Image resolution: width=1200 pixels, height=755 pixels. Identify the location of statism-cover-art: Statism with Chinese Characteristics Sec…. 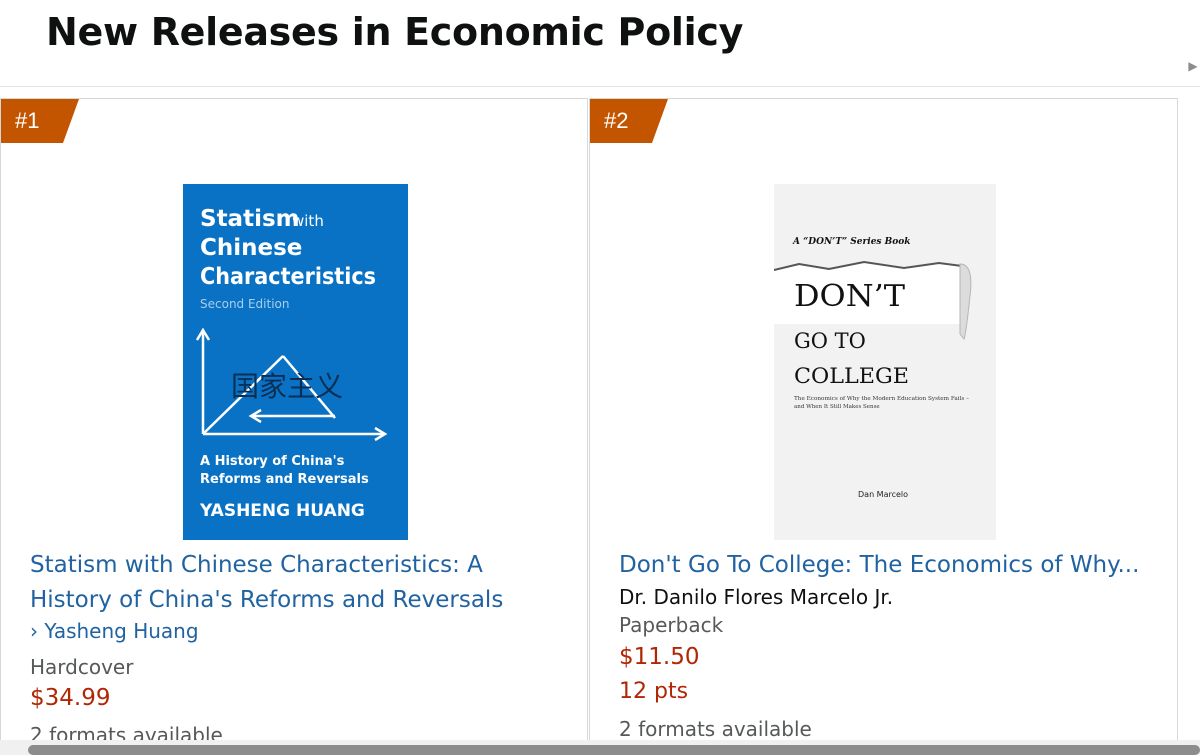
(295, 362).